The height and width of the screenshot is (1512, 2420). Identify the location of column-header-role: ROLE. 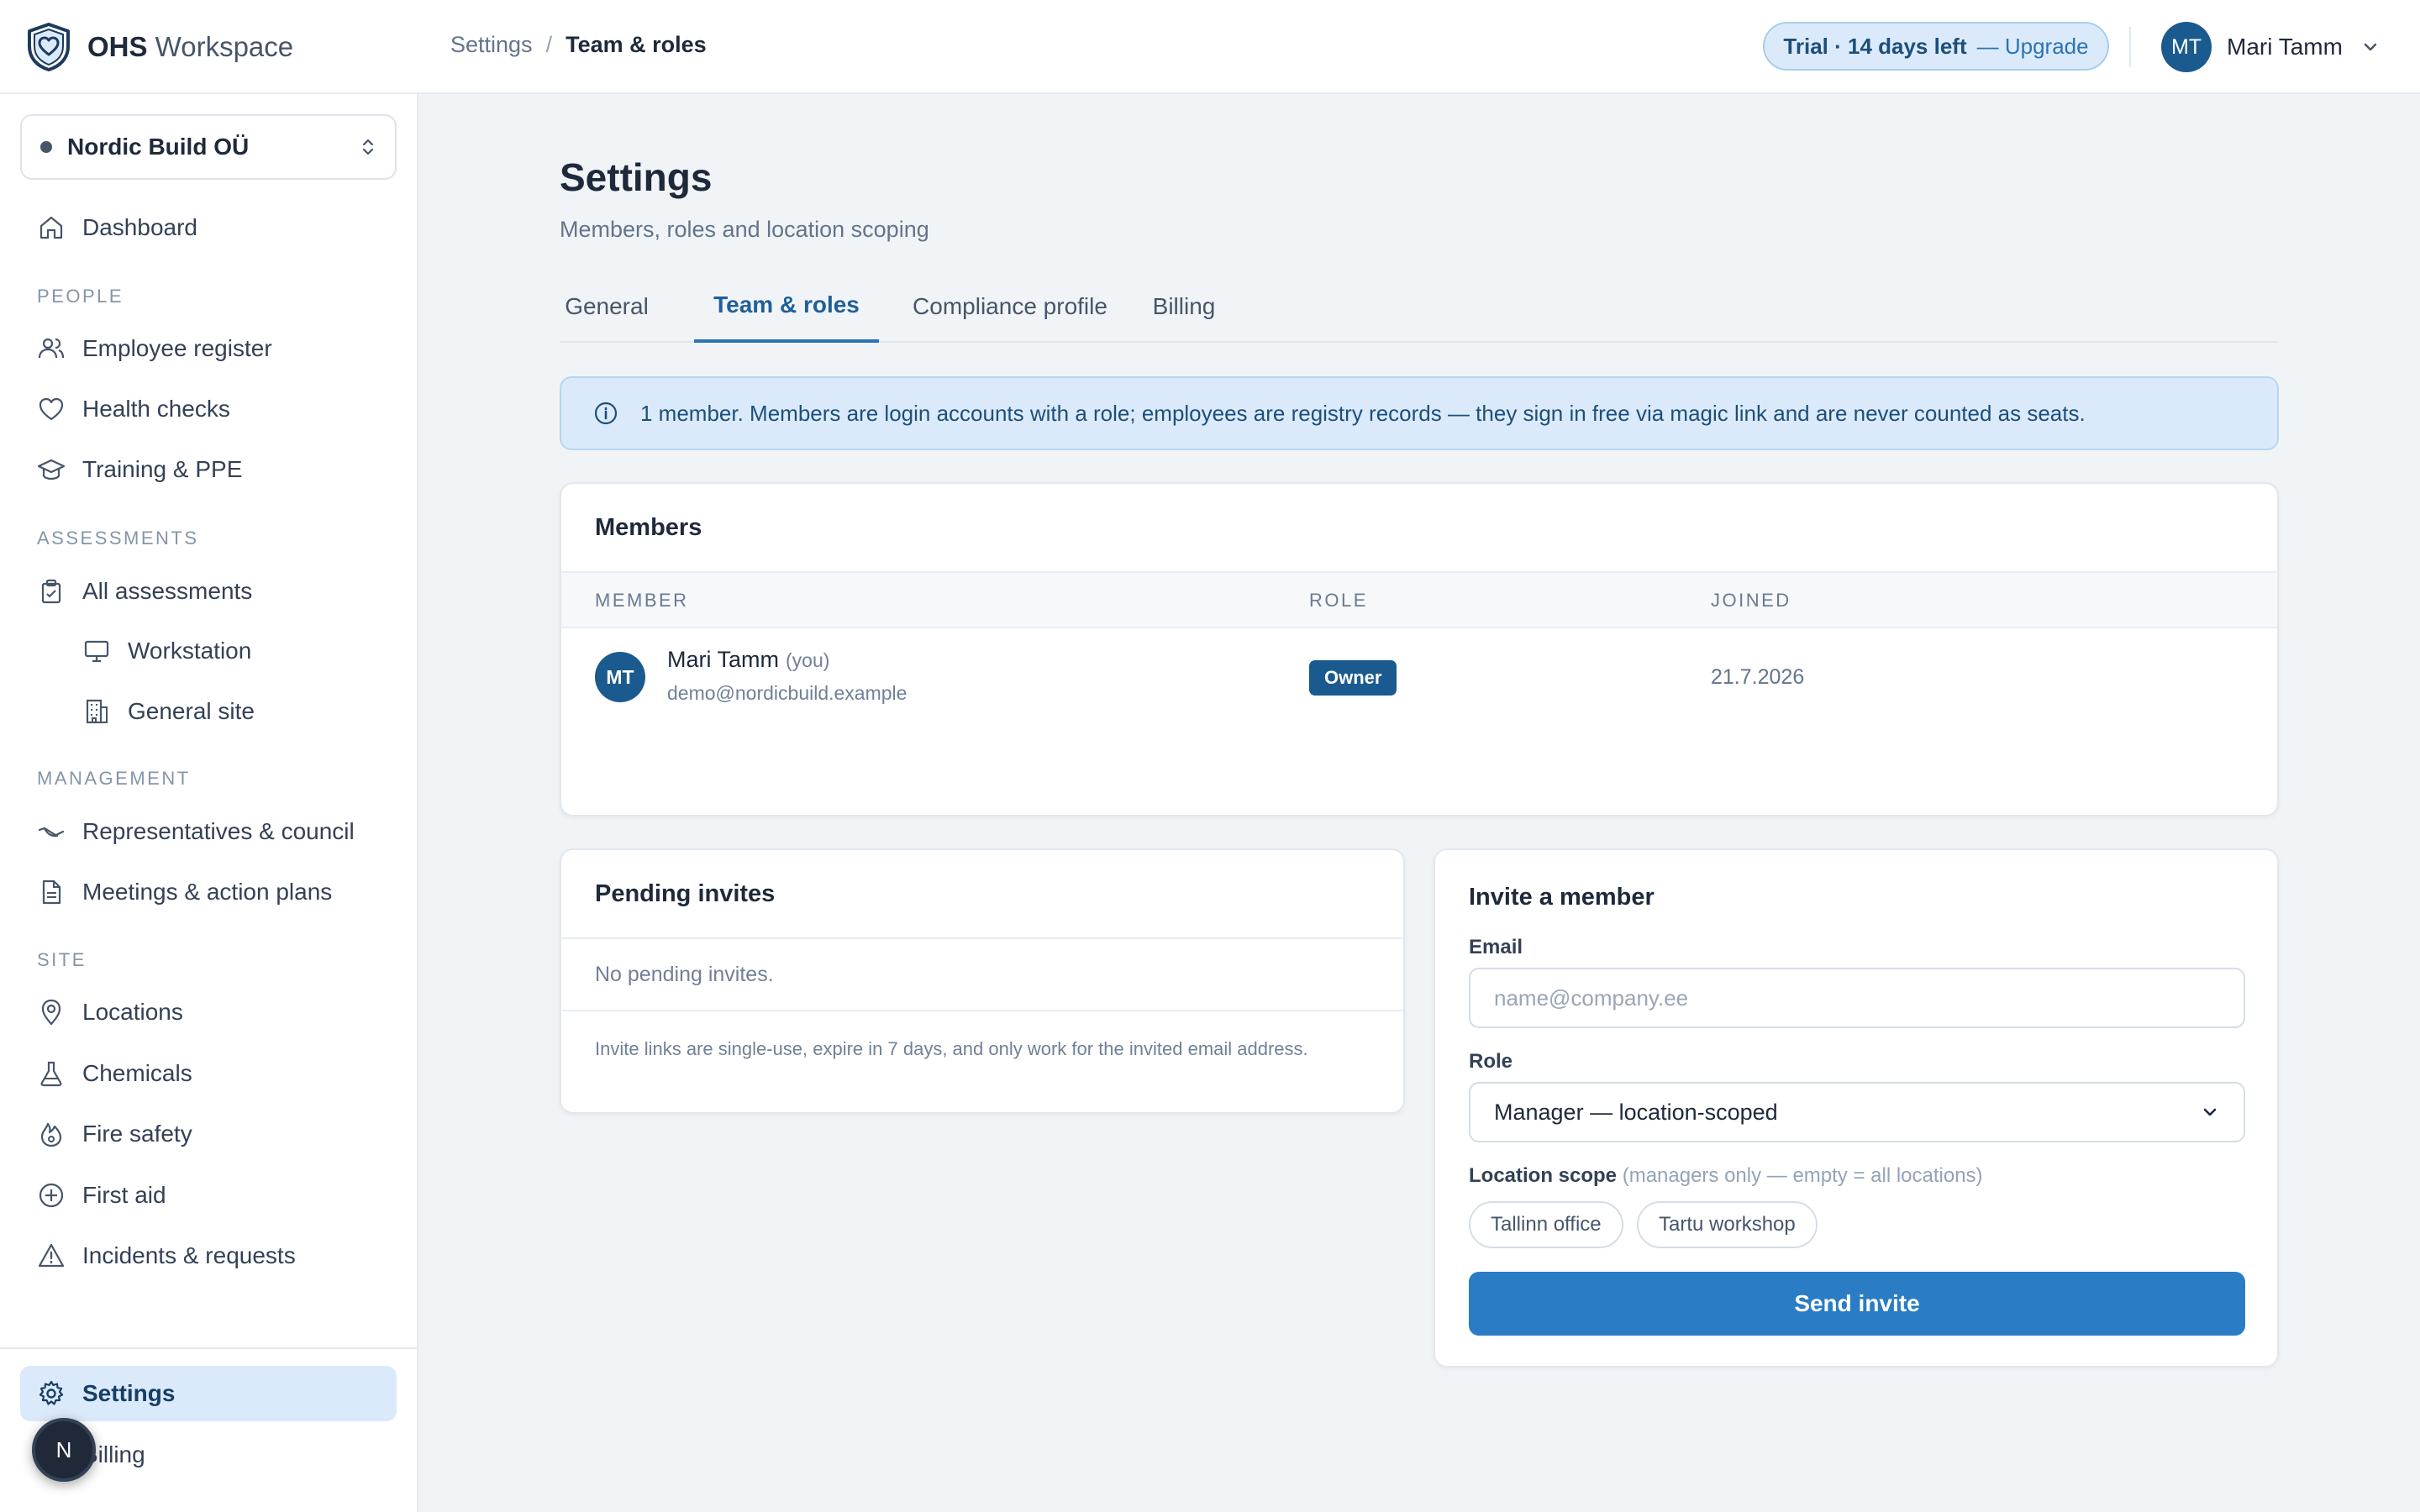
(1338, 600).